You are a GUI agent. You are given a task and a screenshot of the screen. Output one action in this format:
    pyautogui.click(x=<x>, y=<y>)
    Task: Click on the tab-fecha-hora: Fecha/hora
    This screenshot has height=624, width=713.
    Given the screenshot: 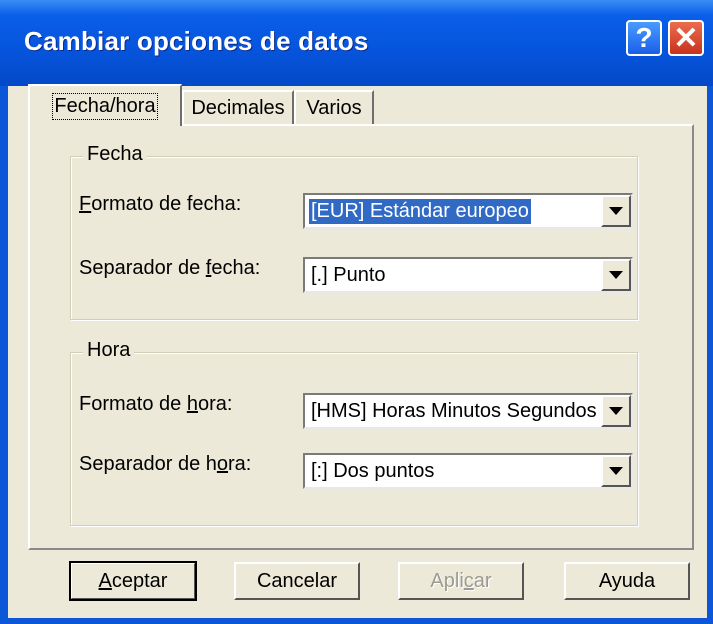 What is the action you would take?
    pyautogui.click(x=105, y=105)
    